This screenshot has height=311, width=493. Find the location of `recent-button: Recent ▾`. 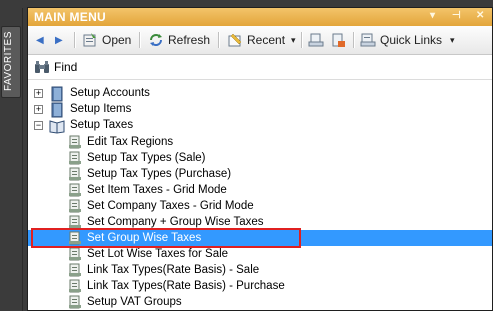

recent-button: Recent ▾ is located at coordinates (261, 40).